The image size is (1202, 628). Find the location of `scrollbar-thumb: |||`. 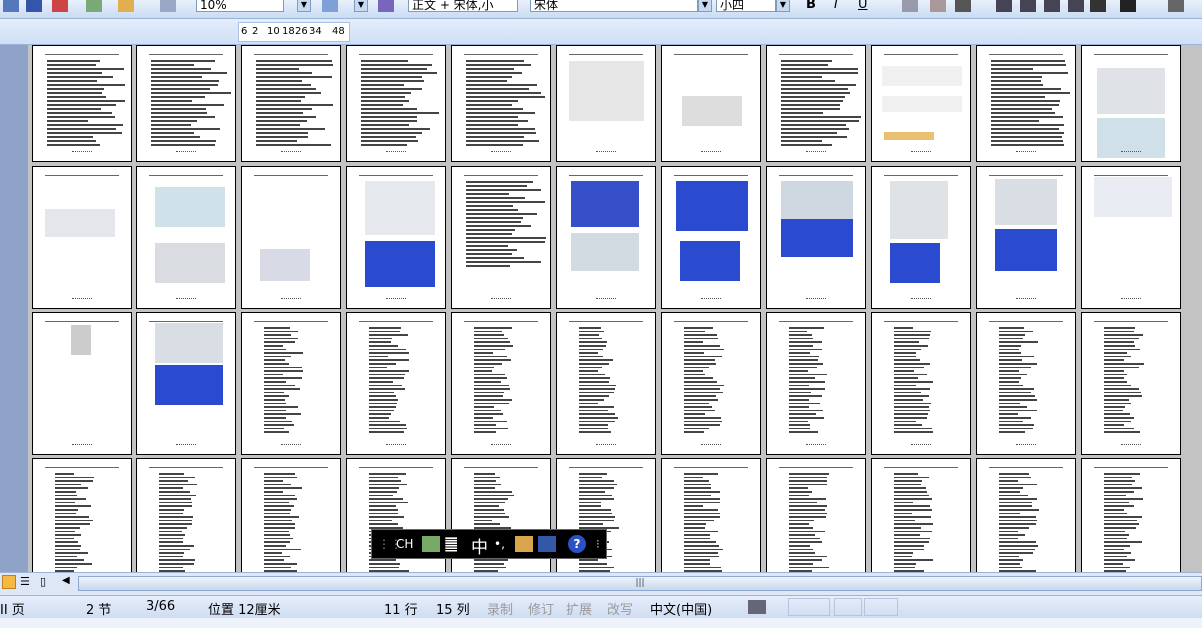

scrollbar-thumb: ||| is located at coordinates (640, 583).